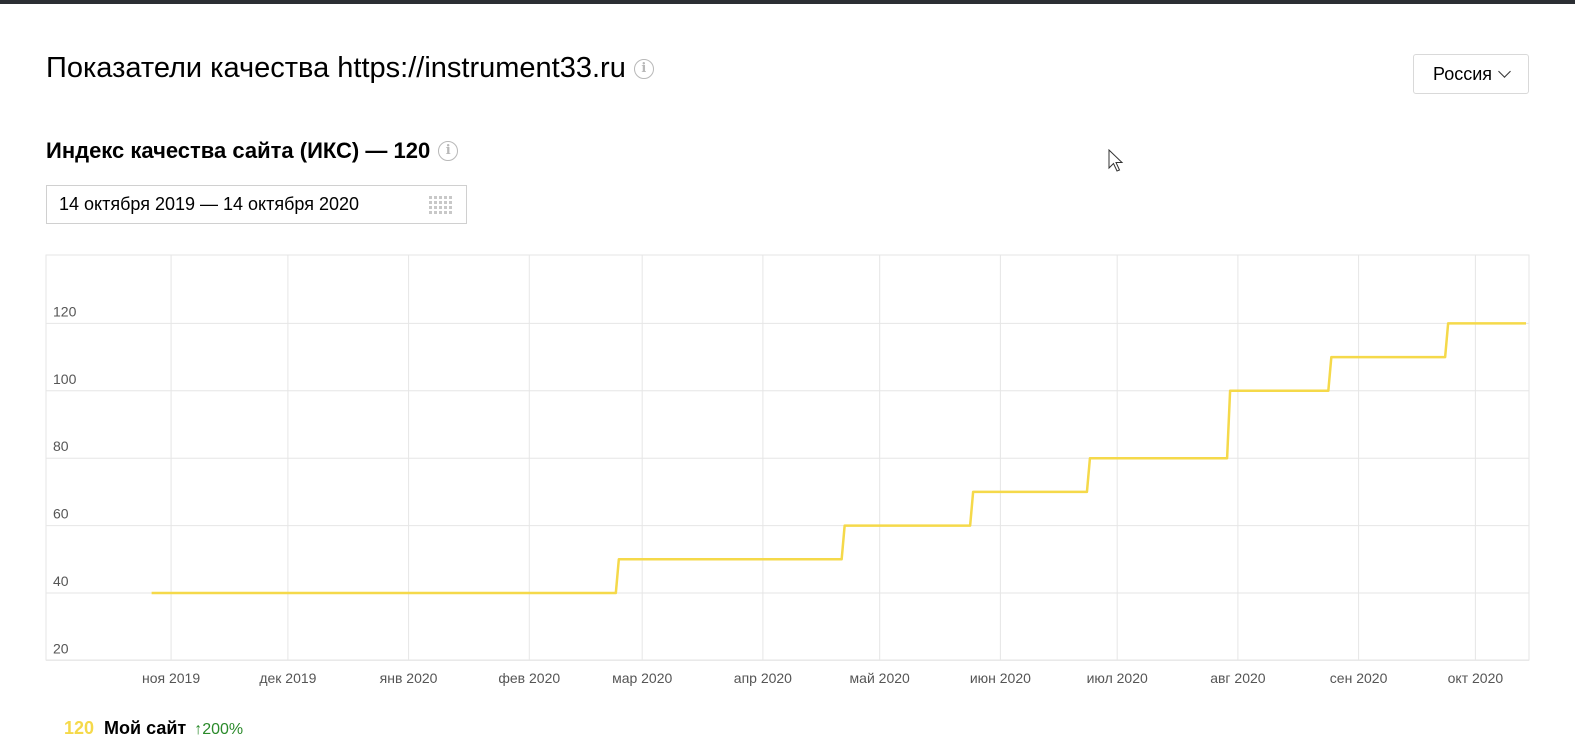 This screenshot has width=1575, height=745. What do you see at coordinates (1117, 678) in the screenshot?
I see `x-tick-label: июл 2020` at bounding box center [1117, 678].